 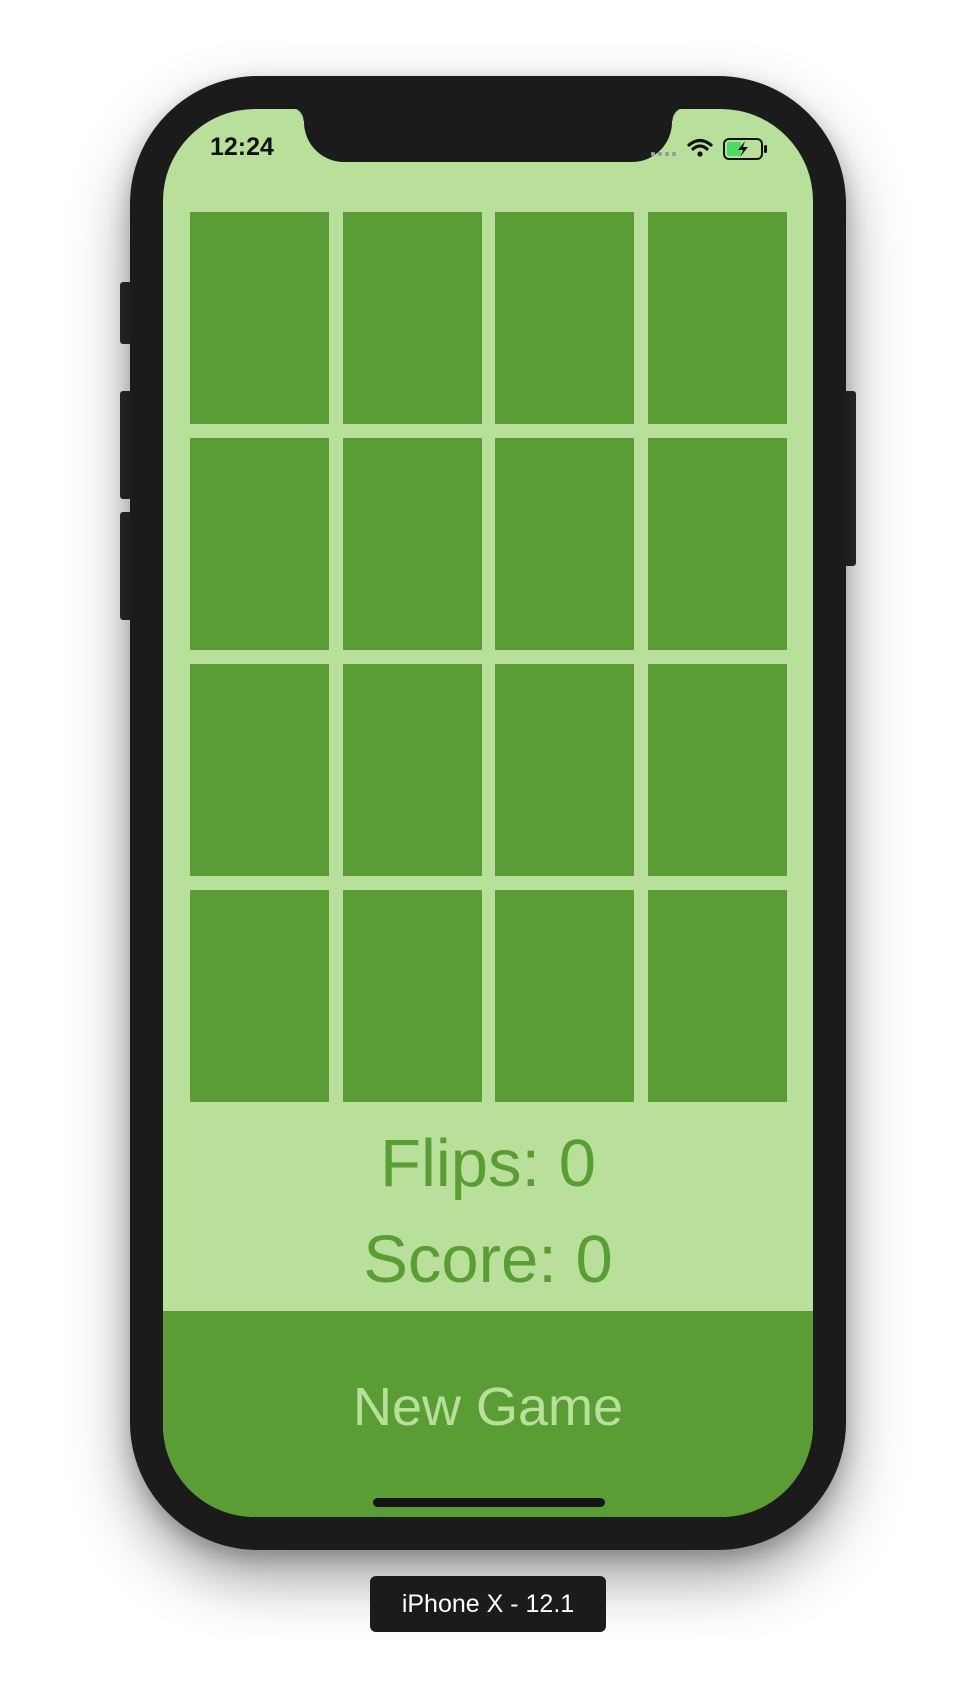 What do you see at coordinates (488, 135) in the screenshot?
I see `notch` at bounding box center [488, 135].